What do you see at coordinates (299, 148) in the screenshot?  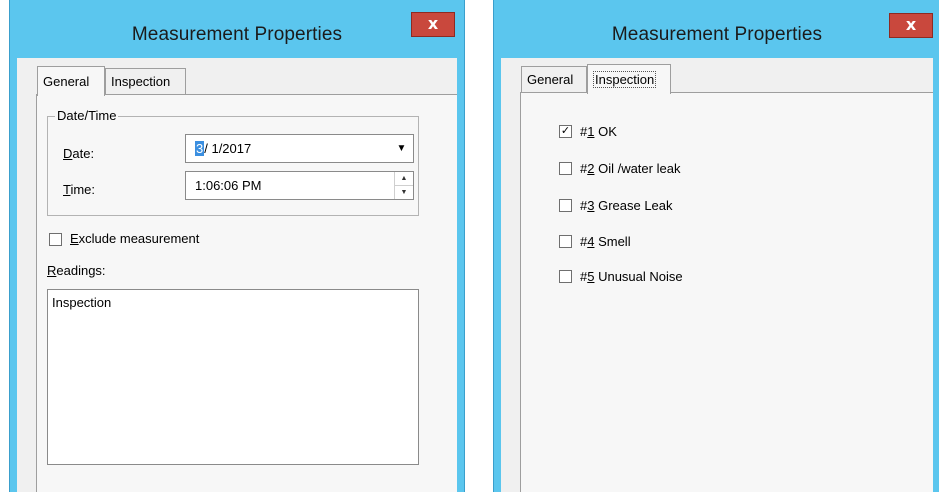 I see `date-picker: 3/ 1/2017 ▼` at bounding box center [299, 148].